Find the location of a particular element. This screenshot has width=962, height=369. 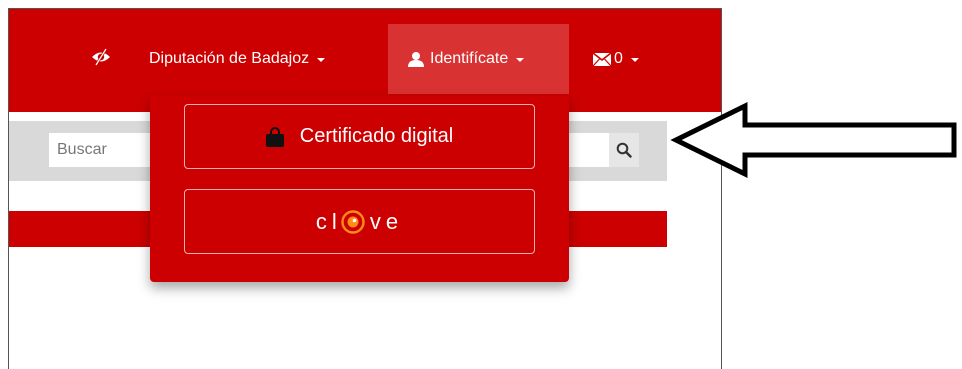

envelope-icon is located at coordinates (602, 59).